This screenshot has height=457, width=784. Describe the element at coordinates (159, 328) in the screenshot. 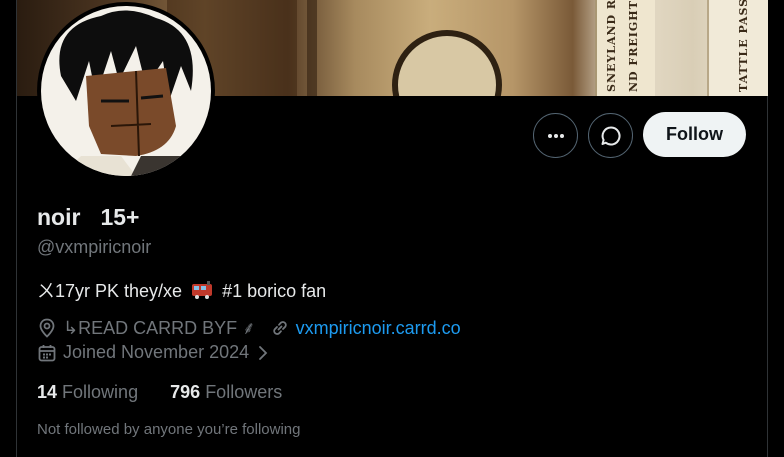

I see `location-text: ↳READ CARRD BYF ⸙` at that location.